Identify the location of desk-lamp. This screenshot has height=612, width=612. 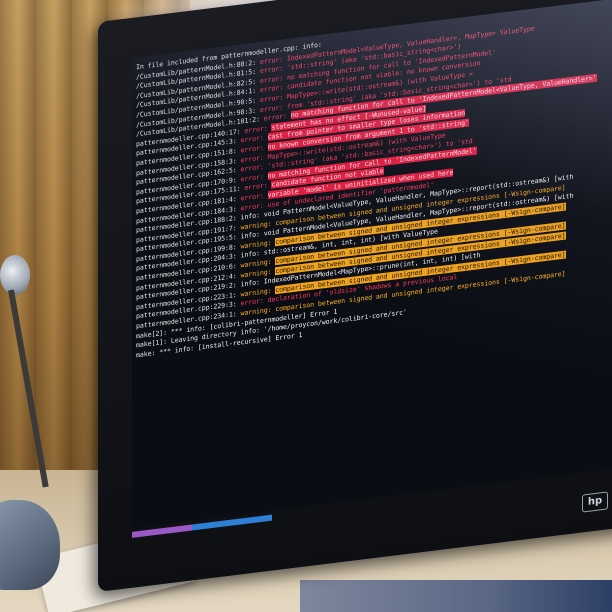
(15, 275).